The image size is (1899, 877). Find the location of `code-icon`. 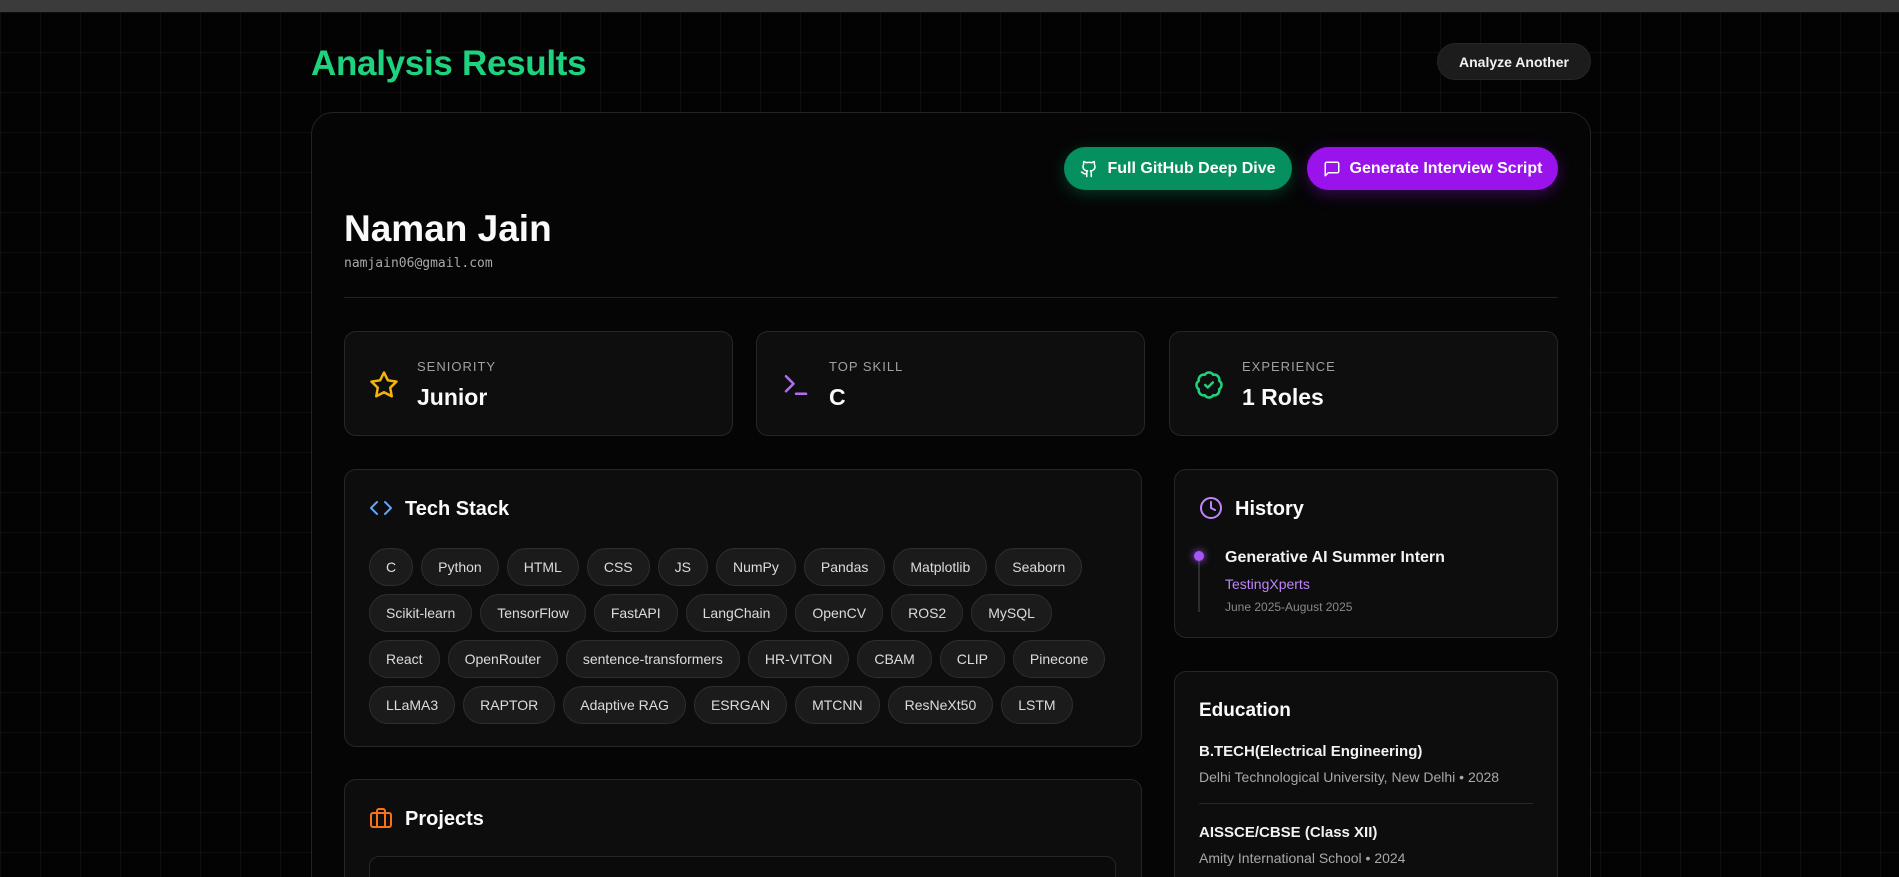

code-icon is located at coordinates (381, 508).